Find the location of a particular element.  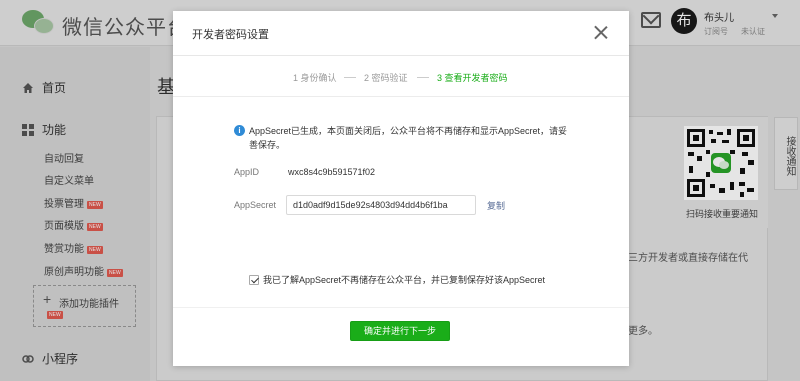

appsecret-field: d1d0adf9d15de92s4803d94dd4b6f1ba is located at coordinates (381, 205).